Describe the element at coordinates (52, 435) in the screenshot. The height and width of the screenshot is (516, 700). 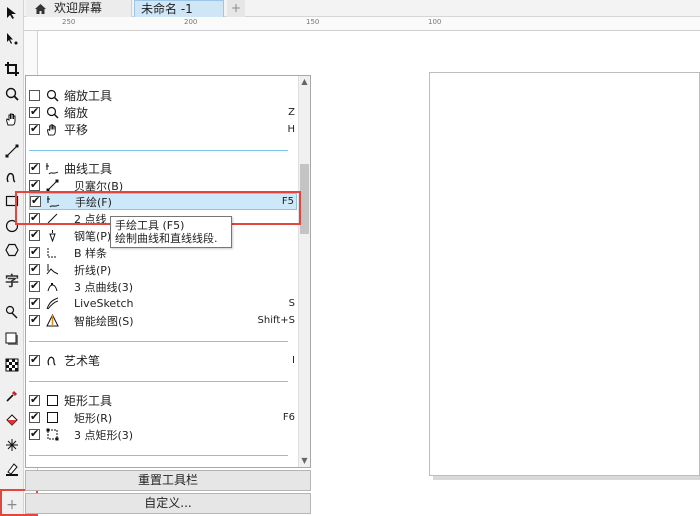
I see `three-point-rectangle-icon` at that location.